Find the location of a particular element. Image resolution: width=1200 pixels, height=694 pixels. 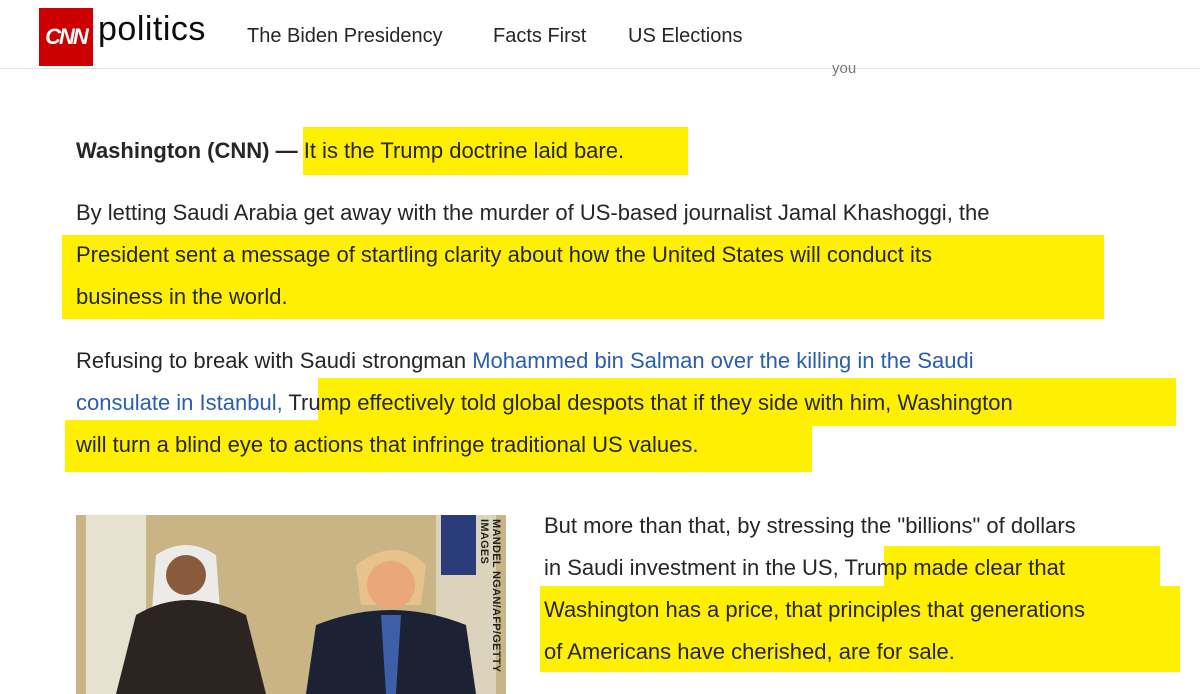

cut-off-text: you is located at coordinates (844, 68).